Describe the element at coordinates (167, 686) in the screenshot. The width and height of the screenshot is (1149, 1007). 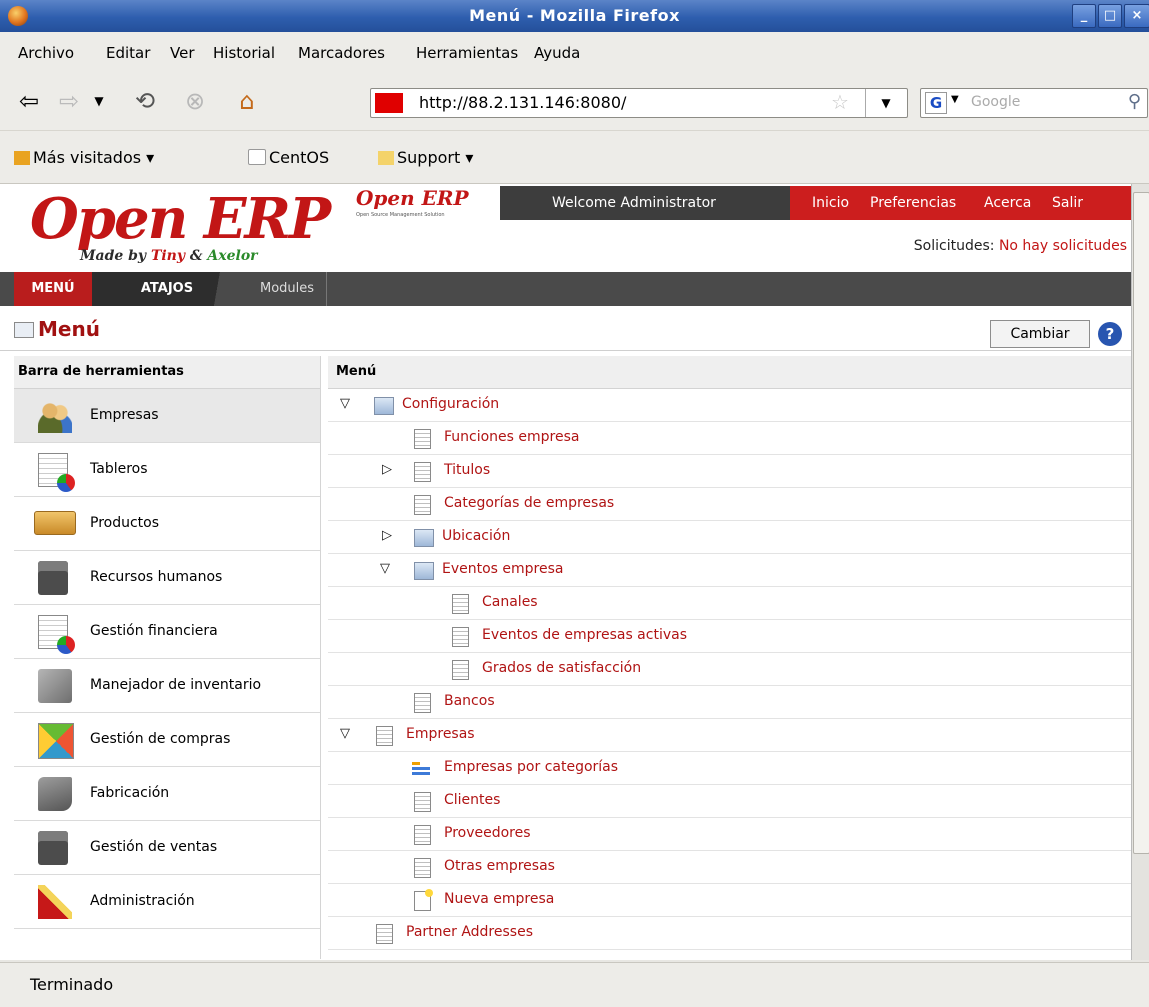
I see `sidebar-item-inventario: Manejador de inventario` at that location.